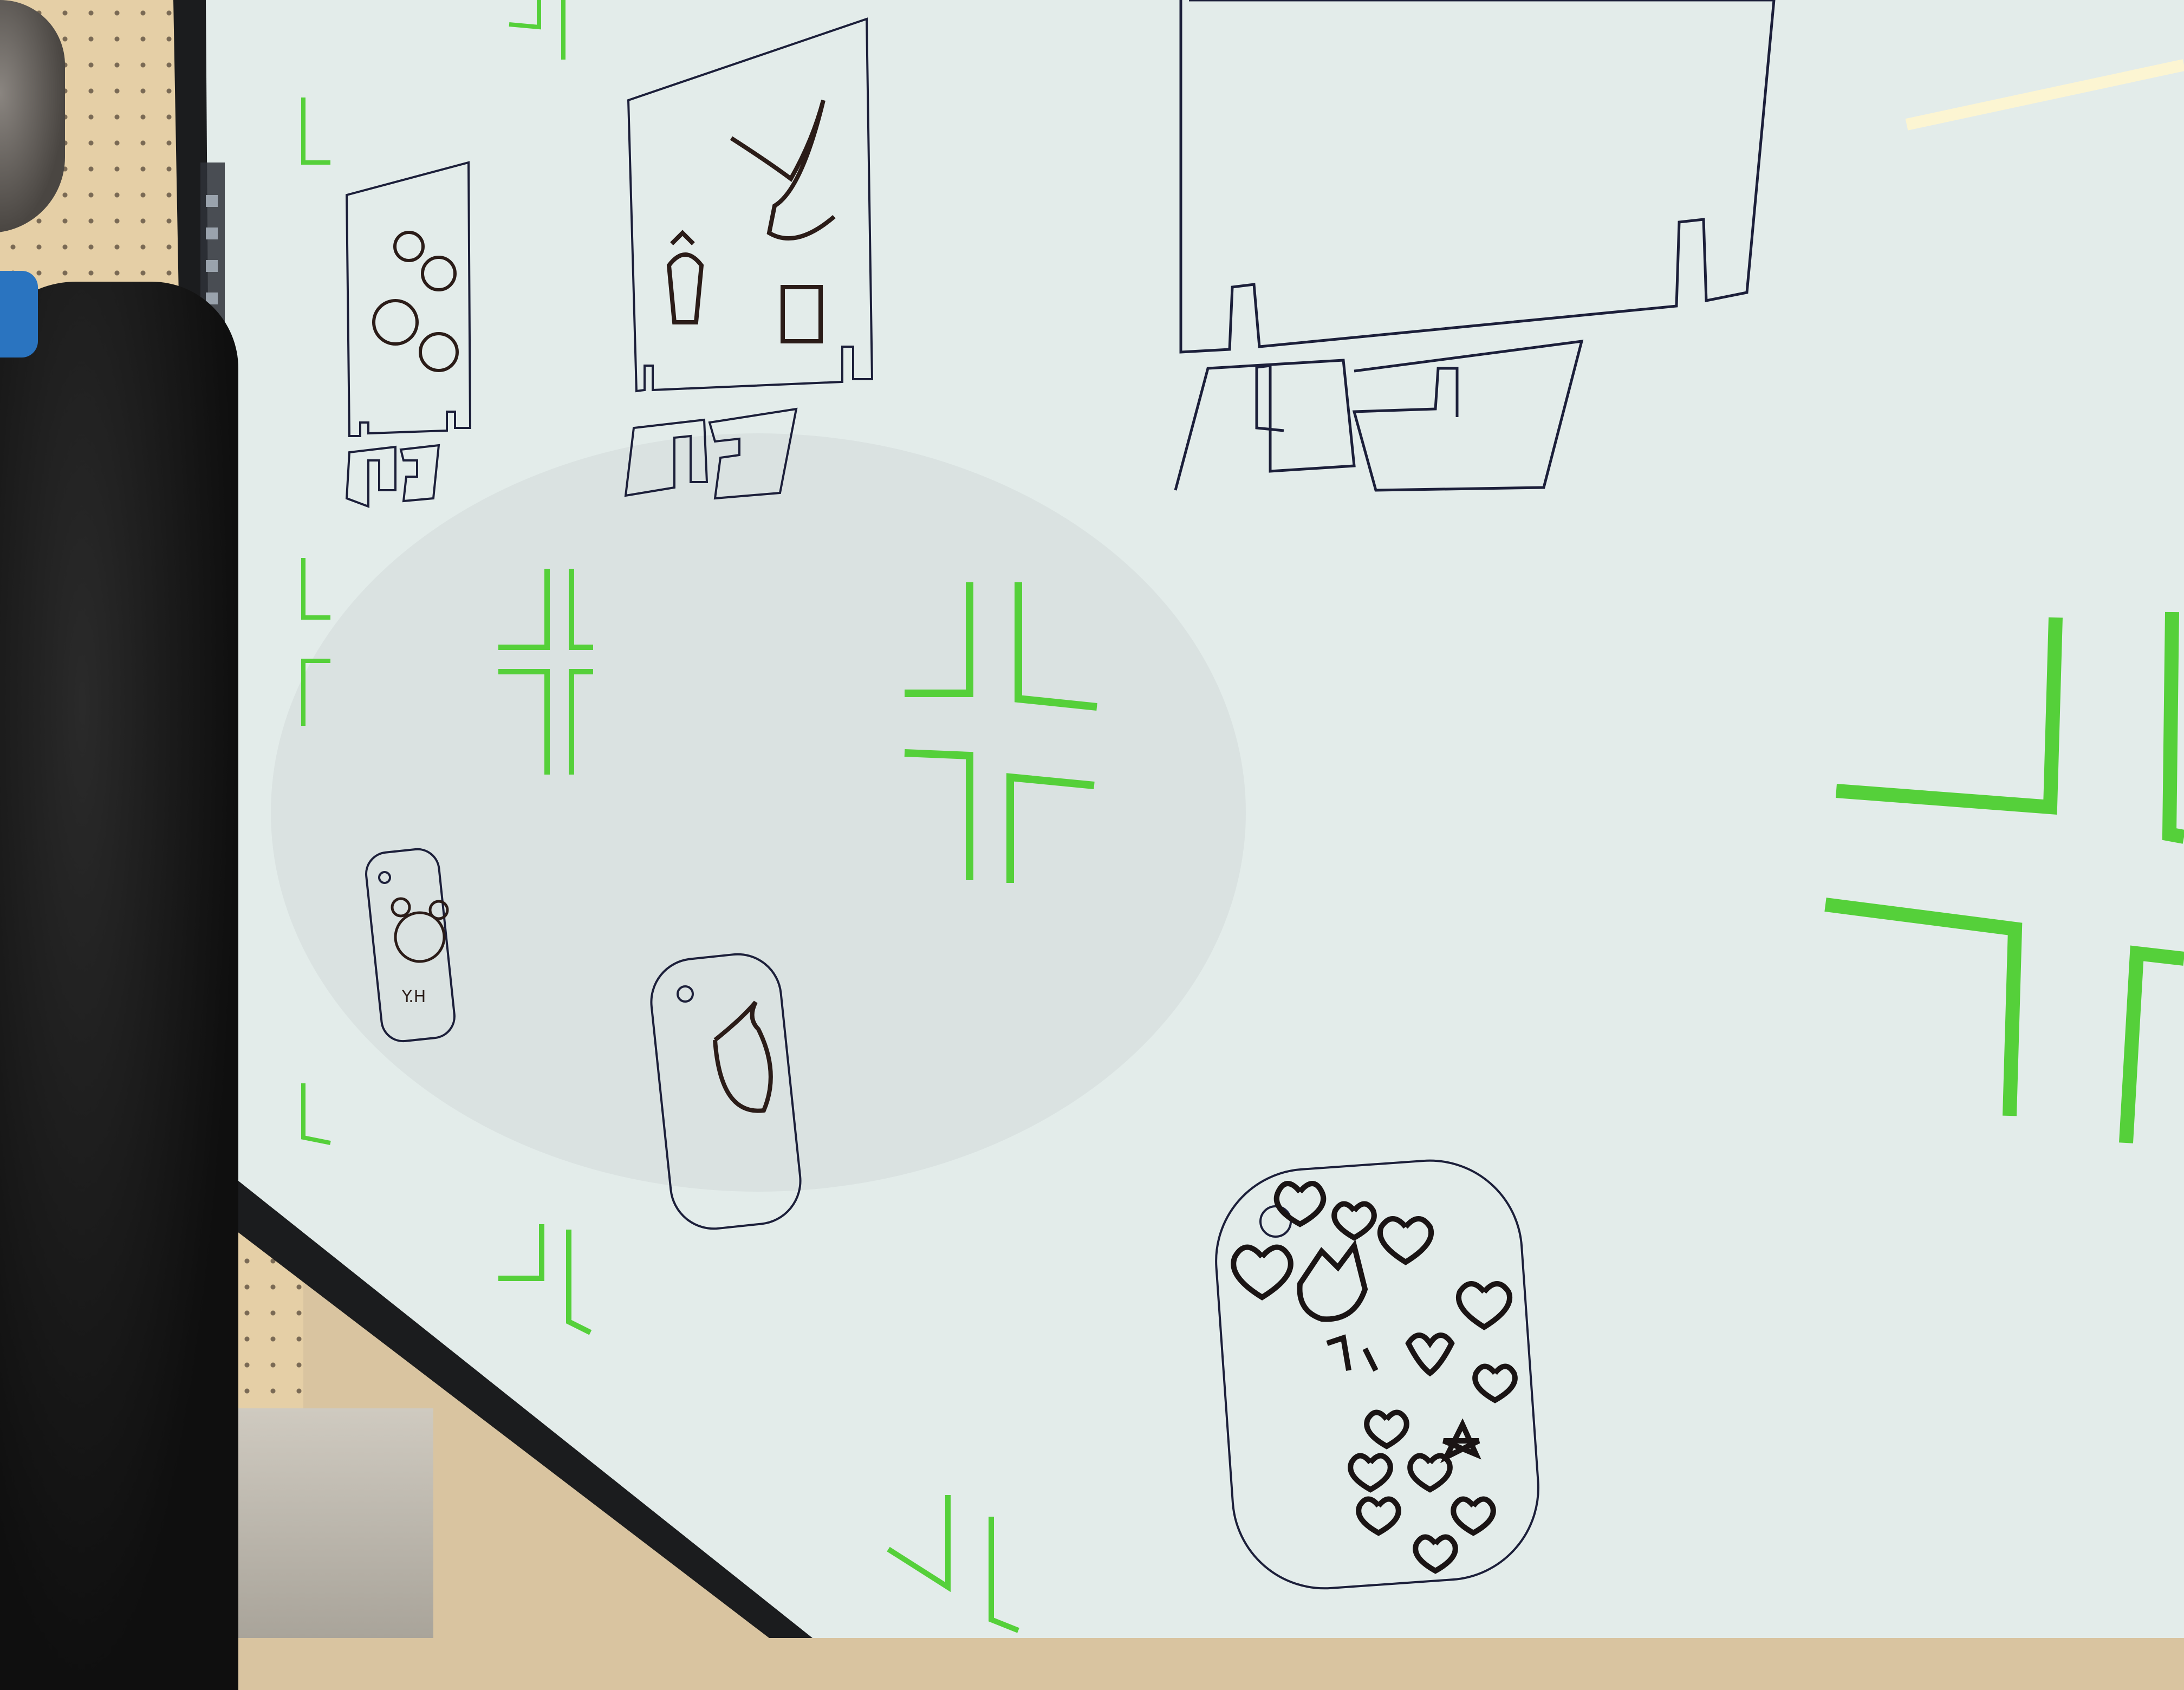 This screenshot has height=1690, width=2184. What do you see at coordinates (19, 314) in the screenshot?
I see `person-collar` at bounding box center [19, 314].